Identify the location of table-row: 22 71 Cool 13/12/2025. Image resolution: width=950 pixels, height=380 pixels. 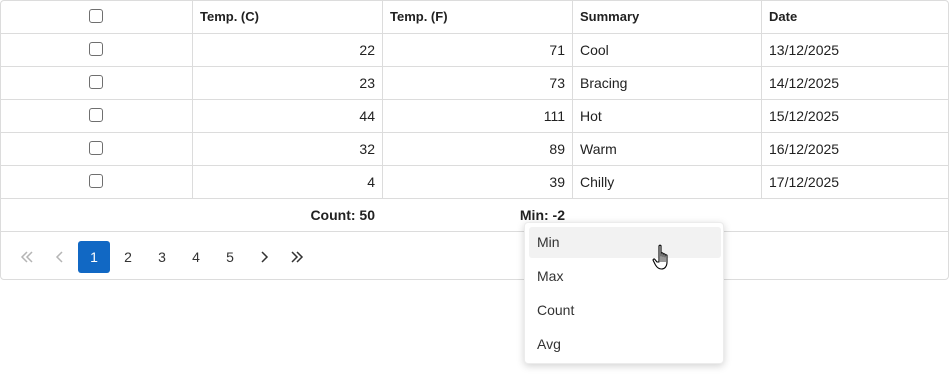
(474, 50).